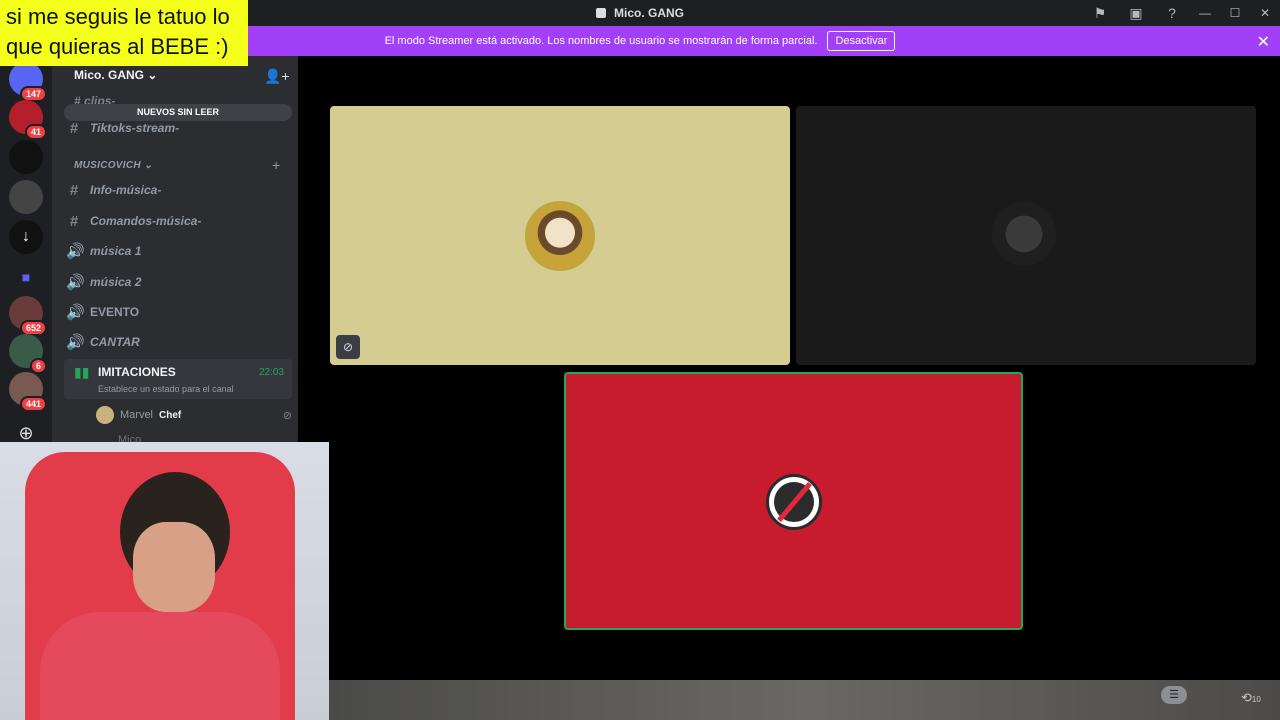  What do you see at coordinates (28, 354) in the screenshot?
I see `server-icon-8: 6` at bounding box center [28, 354].